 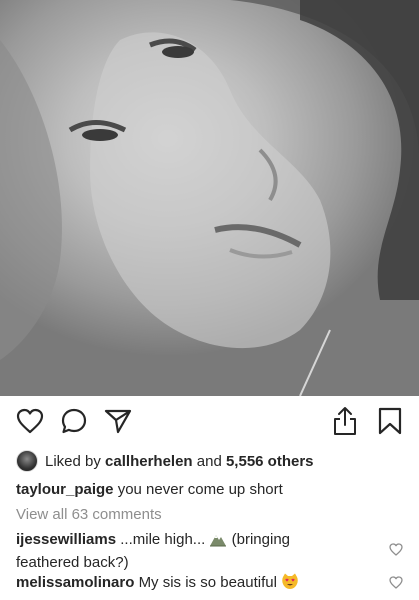 I want to click on comment-item: melissamolinaro My sis is so beautiful, so click(x=186, y=584).